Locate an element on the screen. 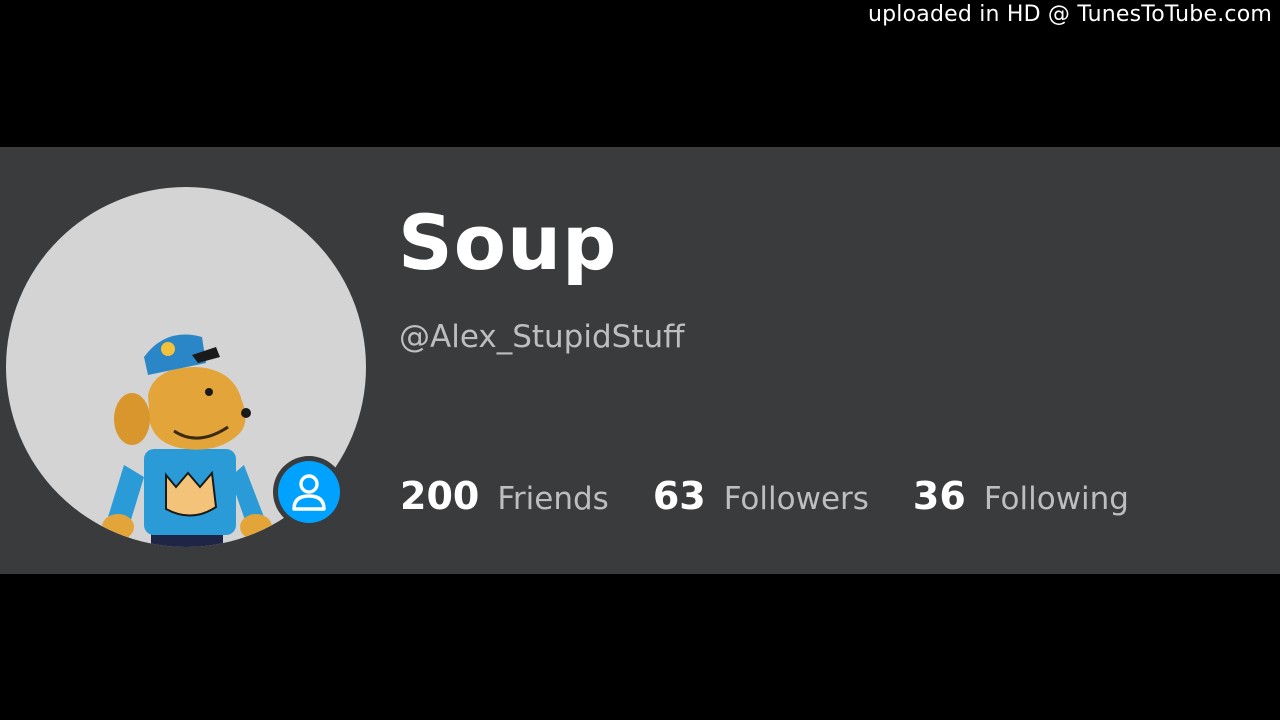 The image size is (1280, 720). followers-stat: 63 Followers is located at coordinates (761, 496).